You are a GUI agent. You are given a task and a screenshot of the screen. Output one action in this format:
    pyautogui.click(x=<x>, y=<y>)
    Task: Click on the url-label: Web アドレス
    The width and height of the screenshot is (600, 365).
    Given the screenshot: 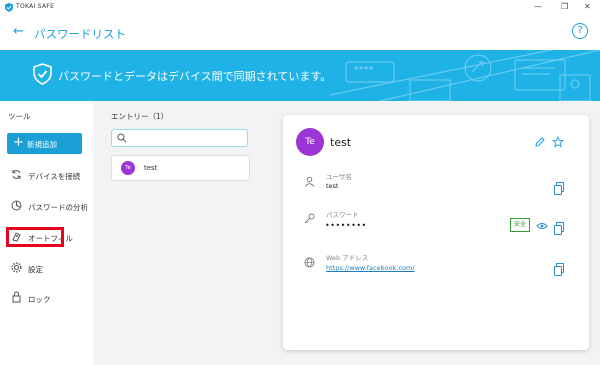 What is the action you would take?
    pyautogui.click(x=347, y=258)
    